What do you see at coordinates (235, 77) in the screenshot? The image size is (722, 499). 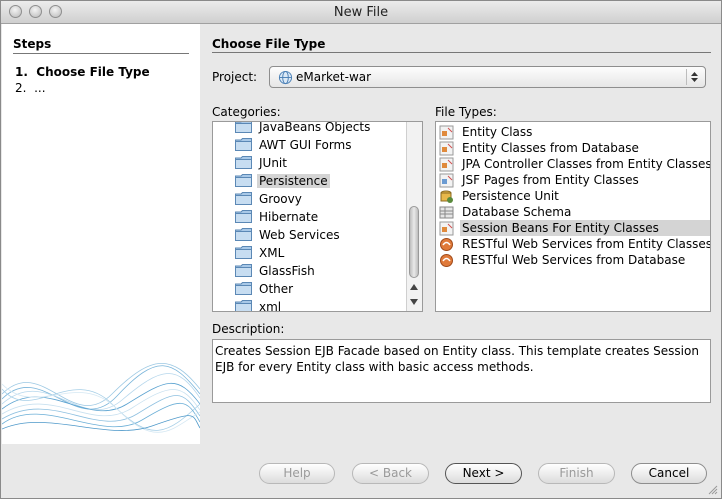 I see `project-label: Project:` at bounding box center [235, 77].